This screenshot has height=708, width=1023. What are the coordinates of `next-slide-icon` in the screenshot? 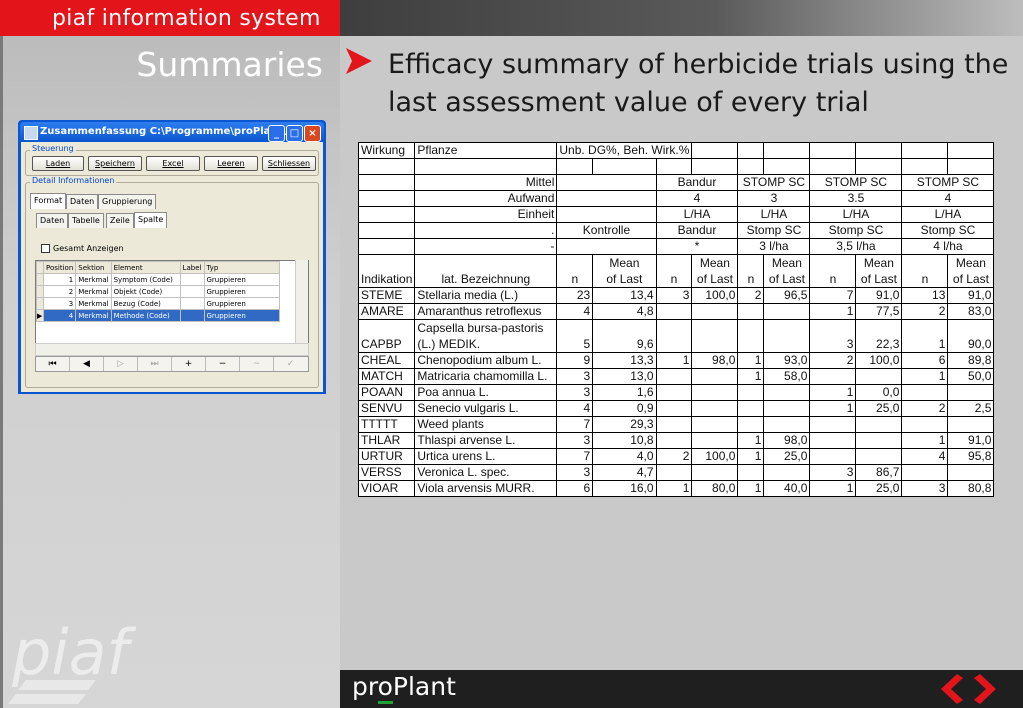 It's located at (988, 689).